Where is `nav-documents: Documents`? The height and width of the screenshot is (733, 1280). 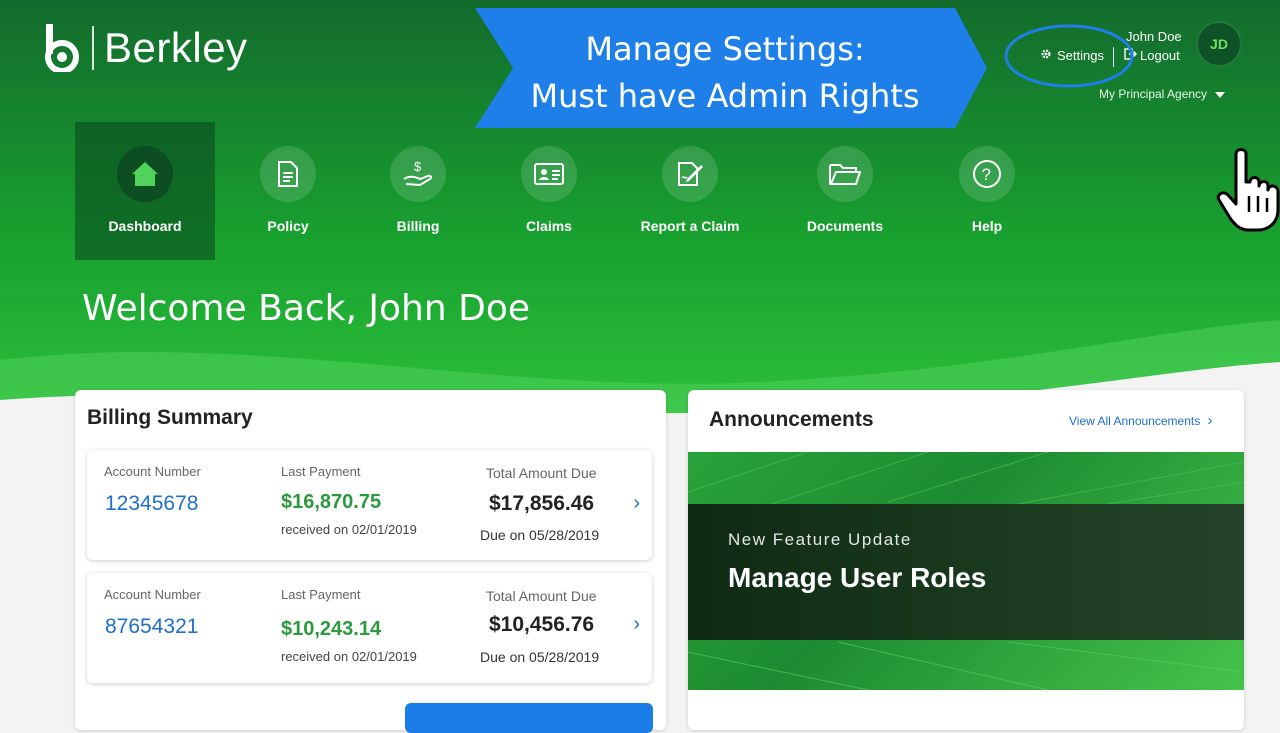 nav-documents: Documents is located at coordinates (845, 191).